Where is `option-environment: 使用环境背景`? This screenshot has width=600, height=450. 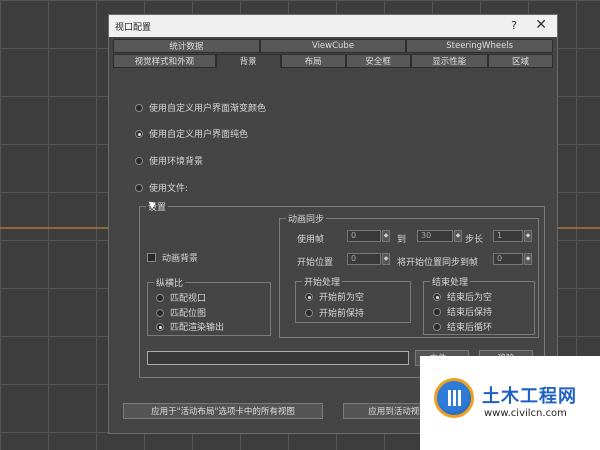
option-environment: 使用环境背景 is located at coordinates (169, 160).